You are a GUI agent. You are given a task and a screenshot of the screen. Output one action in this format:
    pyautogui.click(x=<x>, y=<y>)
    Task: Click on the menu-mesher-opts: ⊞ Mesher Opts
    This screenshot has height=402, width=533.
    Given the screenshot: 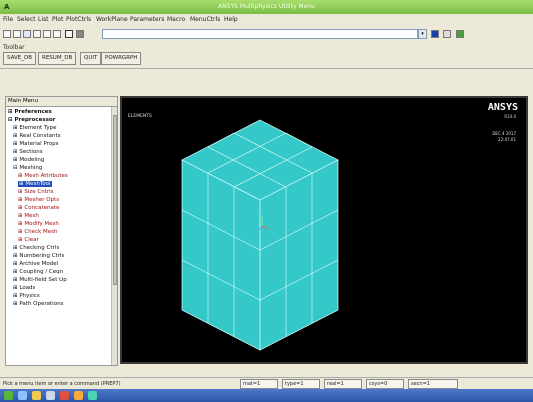 What is the action you would take?
    pyautogui.click(x=38, y=200)
    